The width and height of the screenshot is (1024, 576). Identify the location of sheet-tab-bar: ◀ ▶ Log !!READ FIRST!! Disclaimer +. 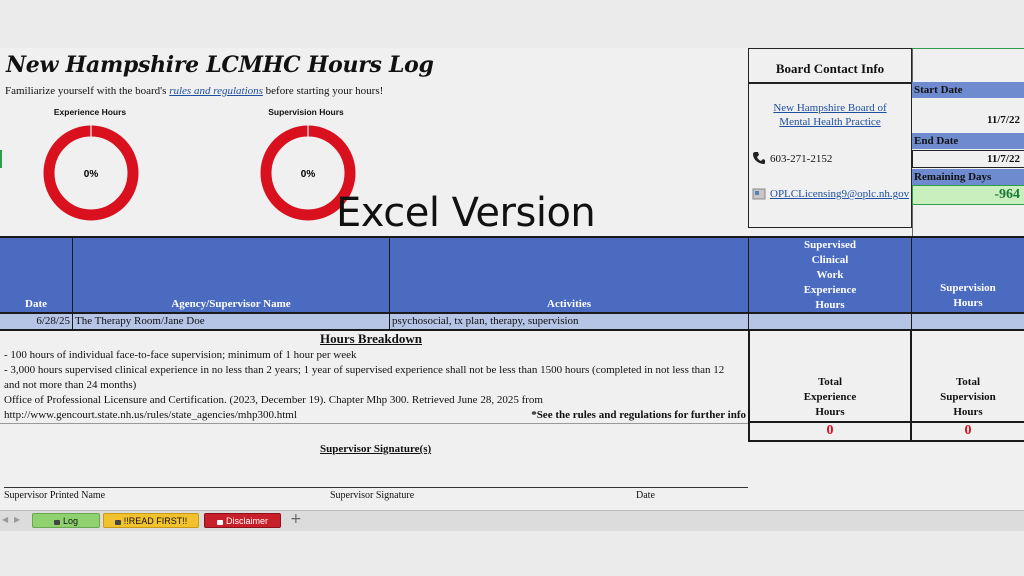
(512, 520).